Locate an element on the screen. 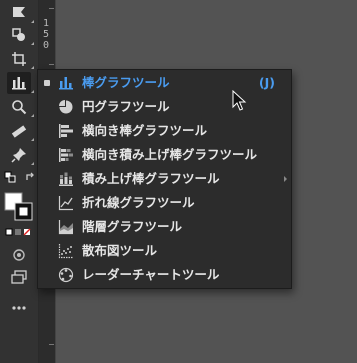  bar-graph-tool is located at coordinates (20, 83).